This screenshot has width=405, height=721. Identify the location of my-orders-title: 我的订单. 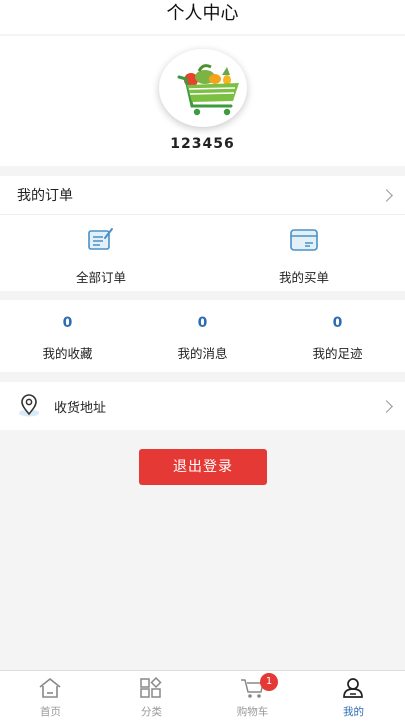
(45, 196).